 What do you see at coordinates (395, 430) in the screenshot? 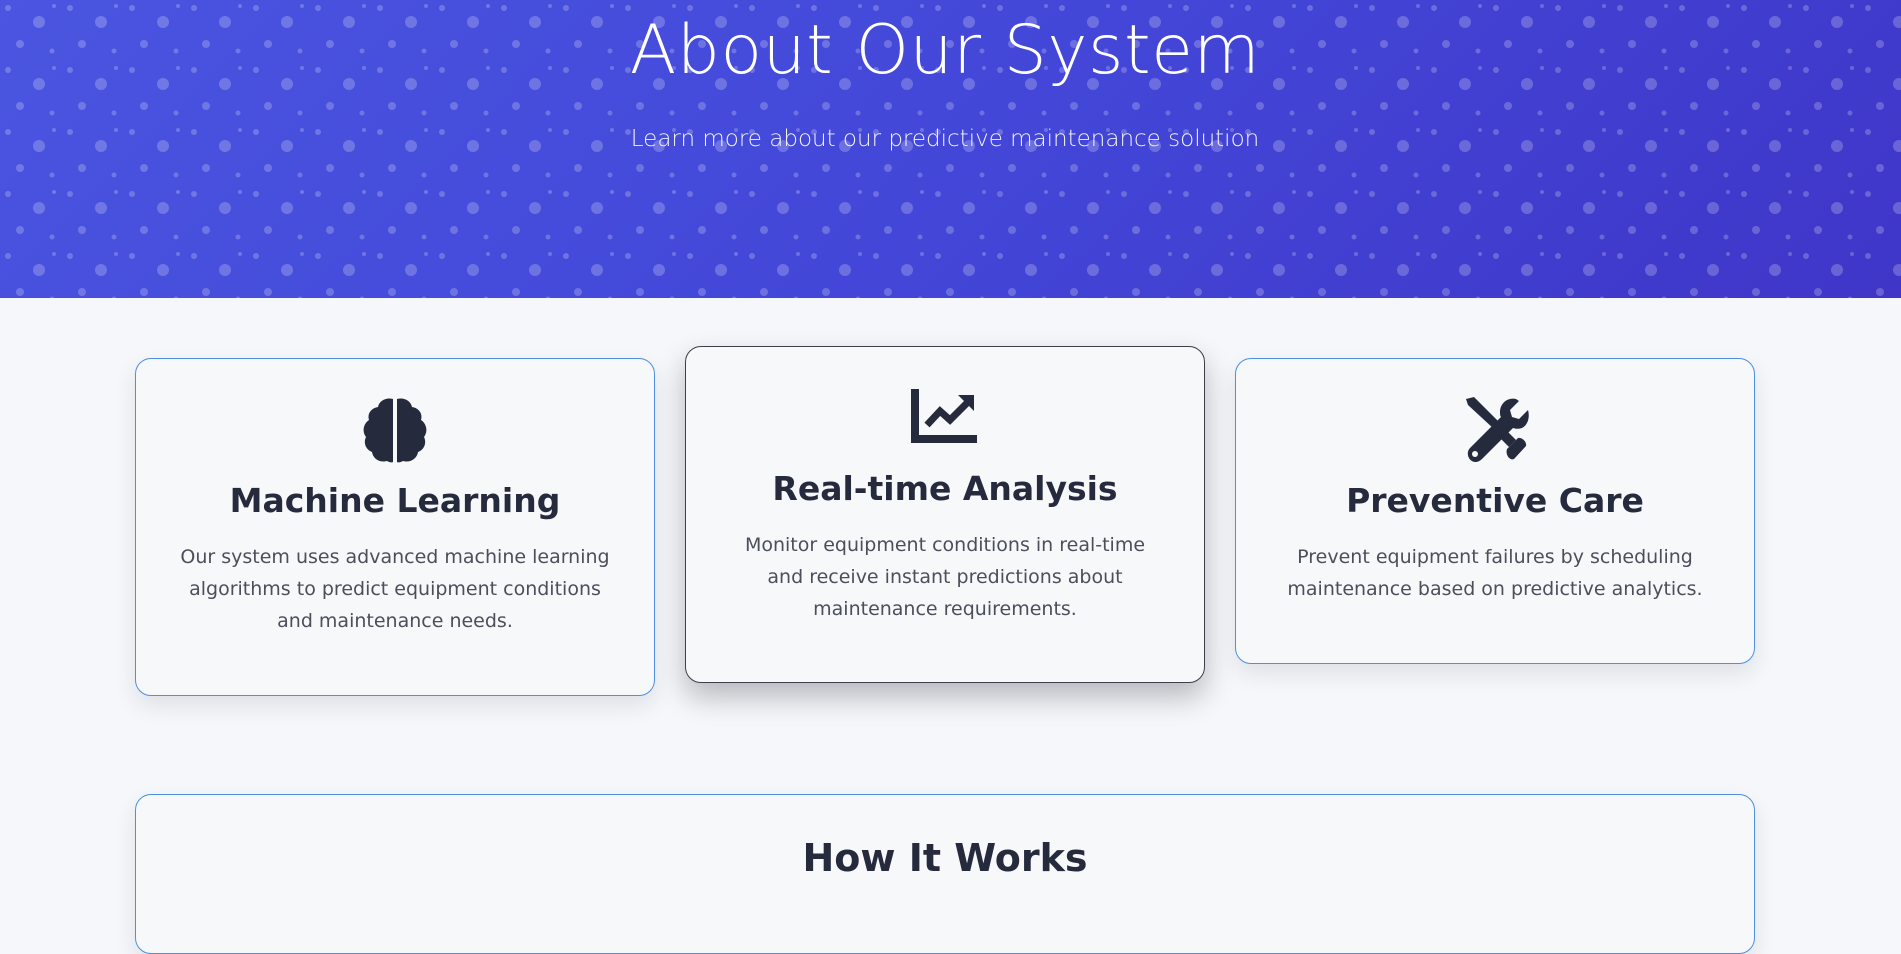
I see `brain-icon` at bounding box center [395, 430].